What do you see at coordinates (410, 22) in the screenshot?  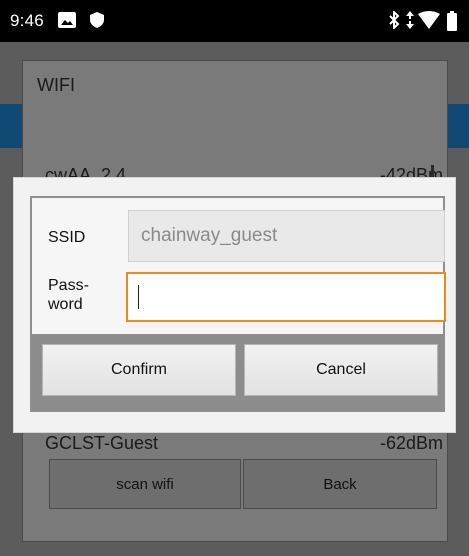 I see `data-arrows-icon` at bounding box center [410, 22].